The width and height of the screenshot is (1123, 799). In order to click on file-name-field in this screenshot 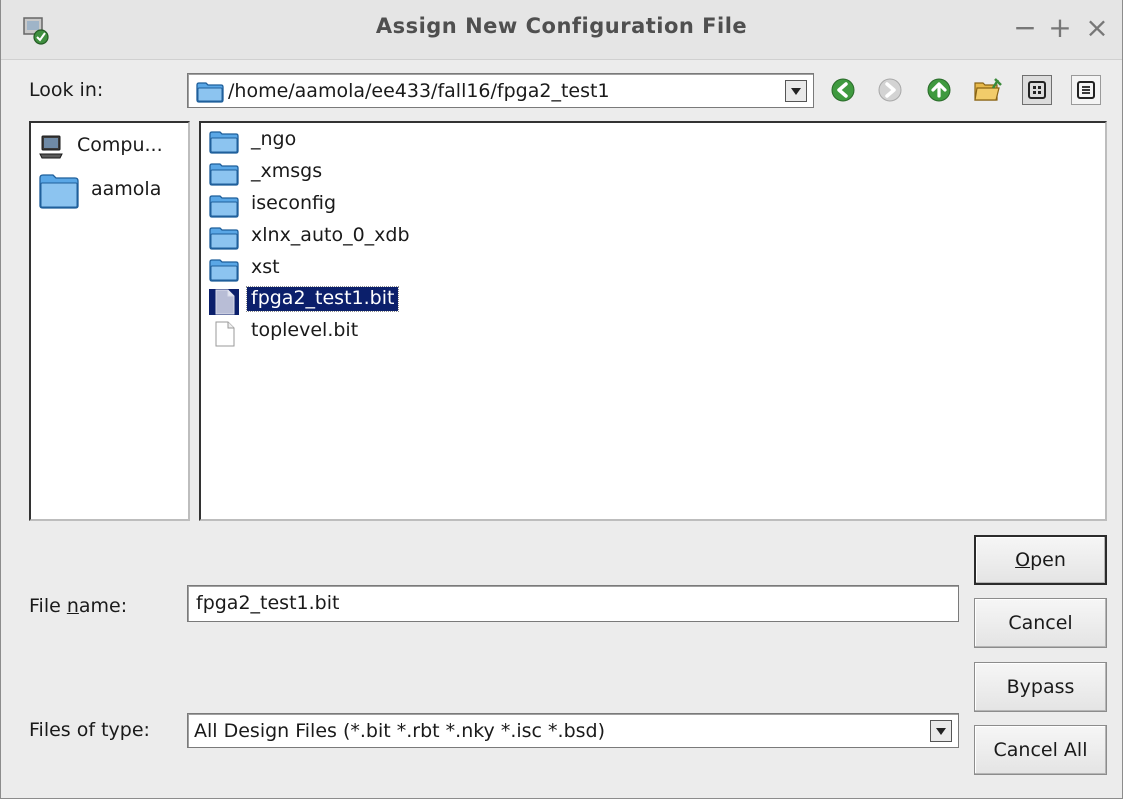, I will do `click(573, 603)`.